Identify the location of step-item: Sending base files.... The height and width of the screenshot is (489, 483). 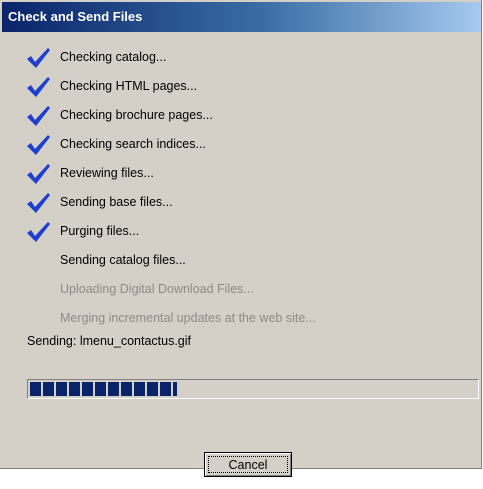
(235, 203).